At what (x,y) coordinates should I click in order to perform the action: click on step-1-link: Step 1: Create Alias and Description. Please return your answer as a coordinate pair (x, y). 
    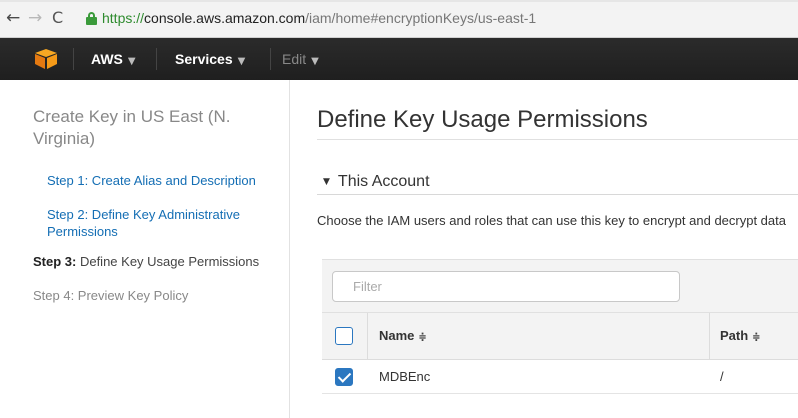
    Looking at the image, I should click on (151, 180).